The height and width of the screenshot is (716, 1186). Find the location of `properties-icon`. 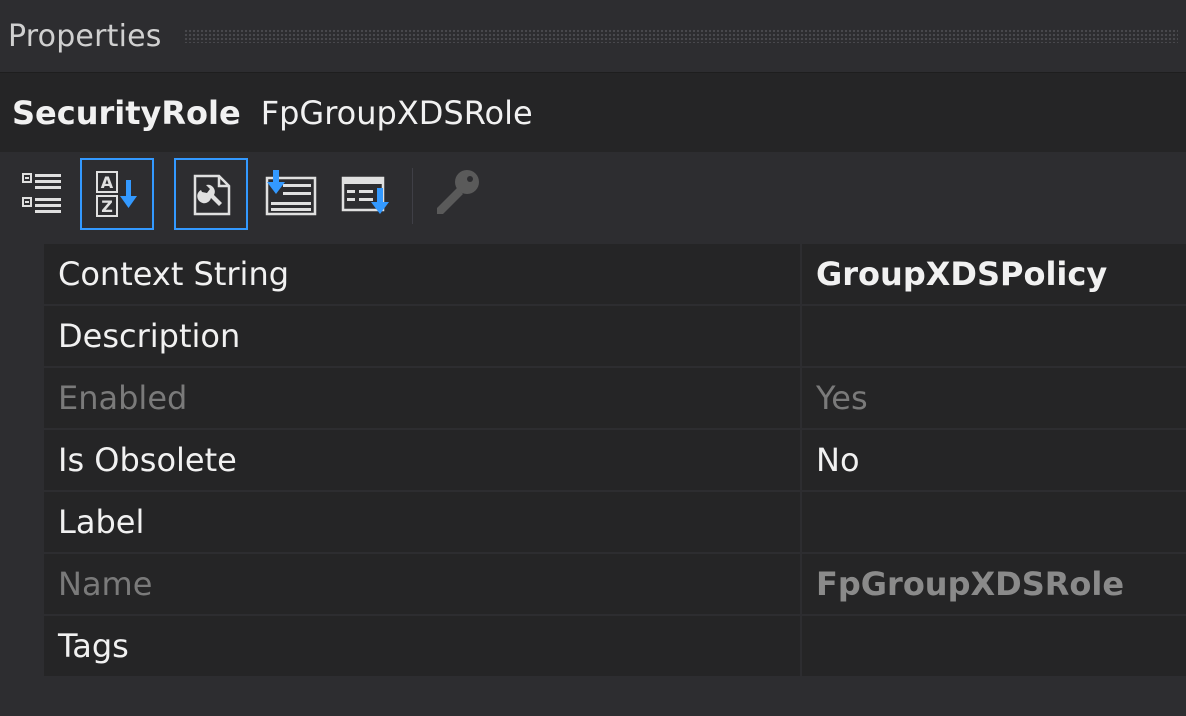

properties-icon is located at coordinates (212, 195).